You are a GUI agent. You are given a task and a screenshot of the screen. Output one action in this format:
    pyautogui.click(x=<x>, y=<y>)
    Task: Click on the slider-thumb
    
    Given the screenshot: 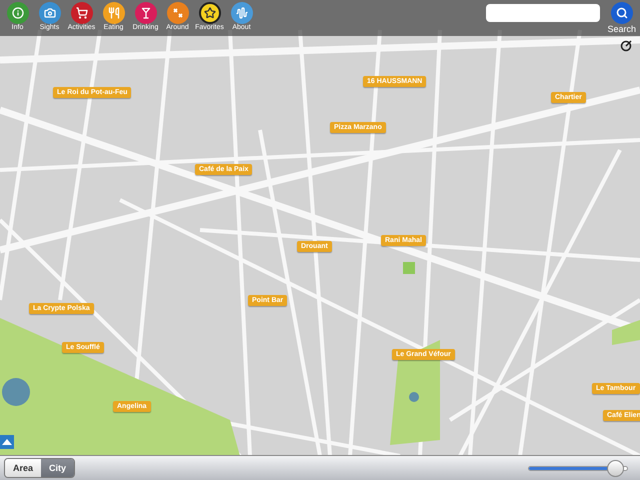 What is the action you would take?
    pyautogui.click(x=615, y=468)
    